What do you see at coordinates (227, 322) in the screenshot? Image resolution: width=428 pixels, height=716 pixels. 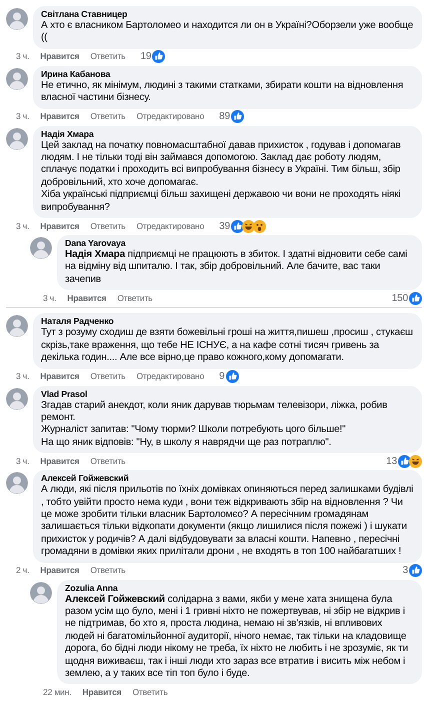 I see `author-name: Наталя Радченко` at bounding box center [227, 322].